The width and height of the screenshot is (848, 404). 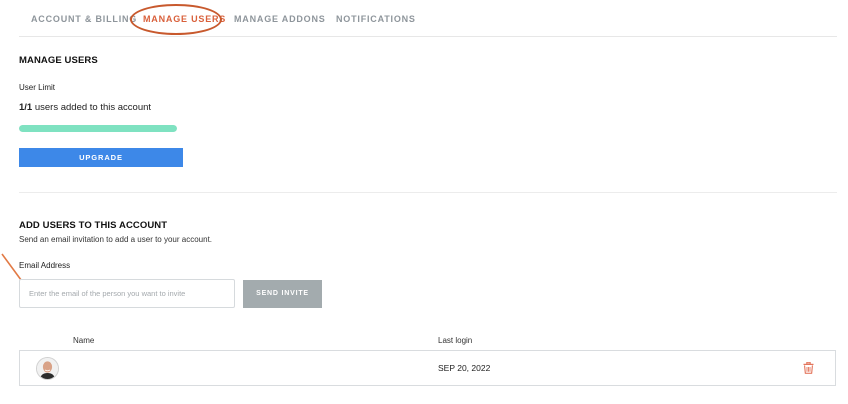 I want to click on user-usage-suffix: users added to this account, so click(x=92, y=107).